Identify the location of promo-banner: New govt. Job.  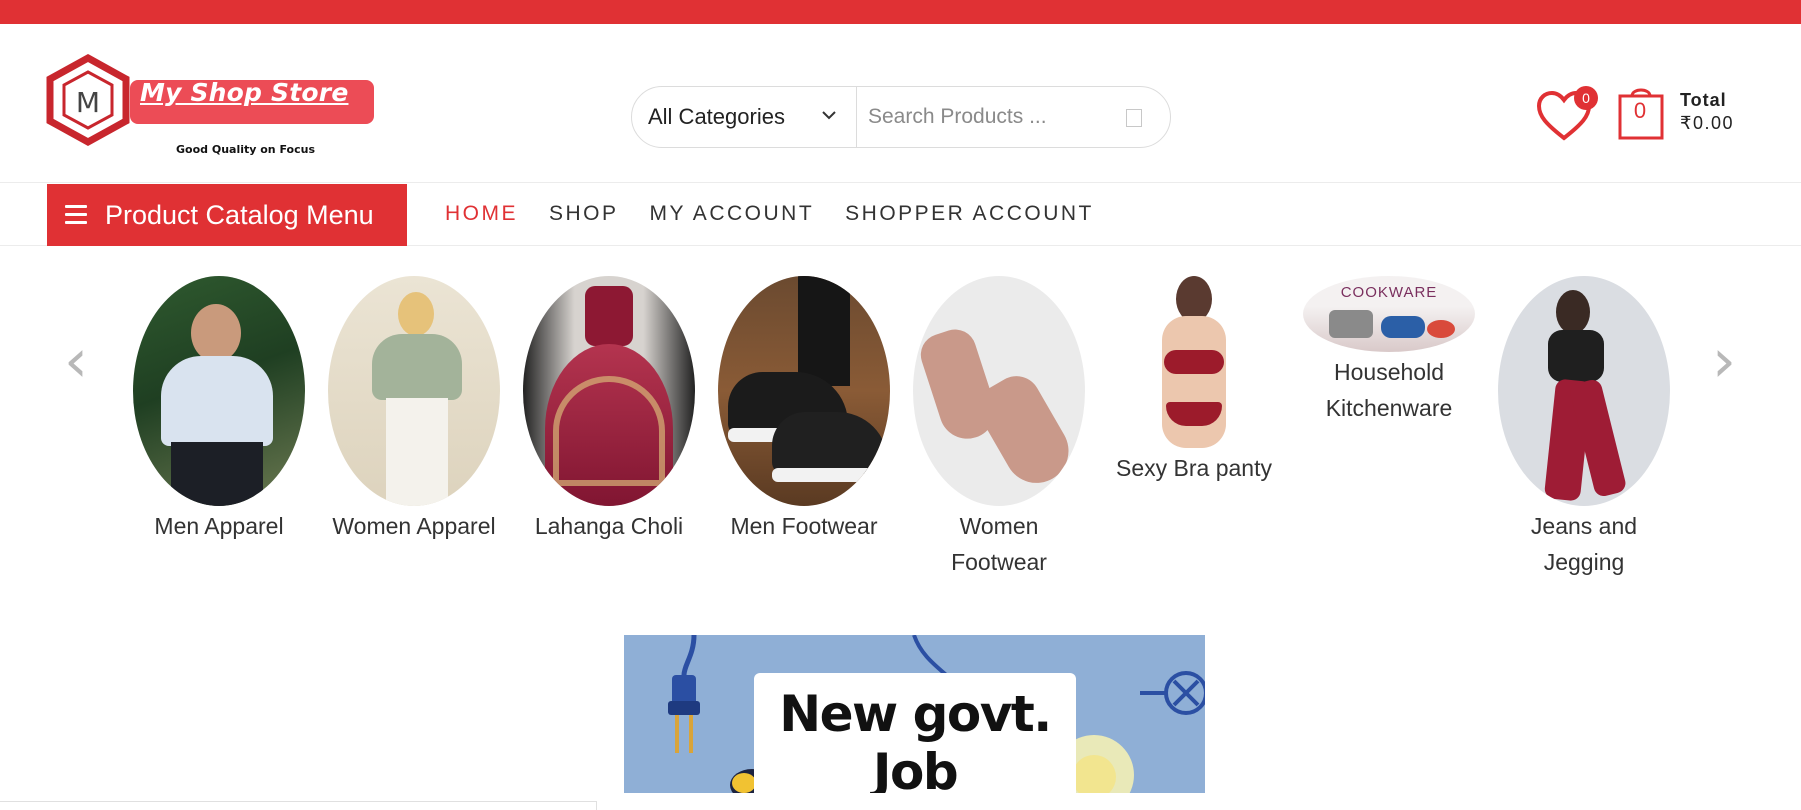
(914, 714).